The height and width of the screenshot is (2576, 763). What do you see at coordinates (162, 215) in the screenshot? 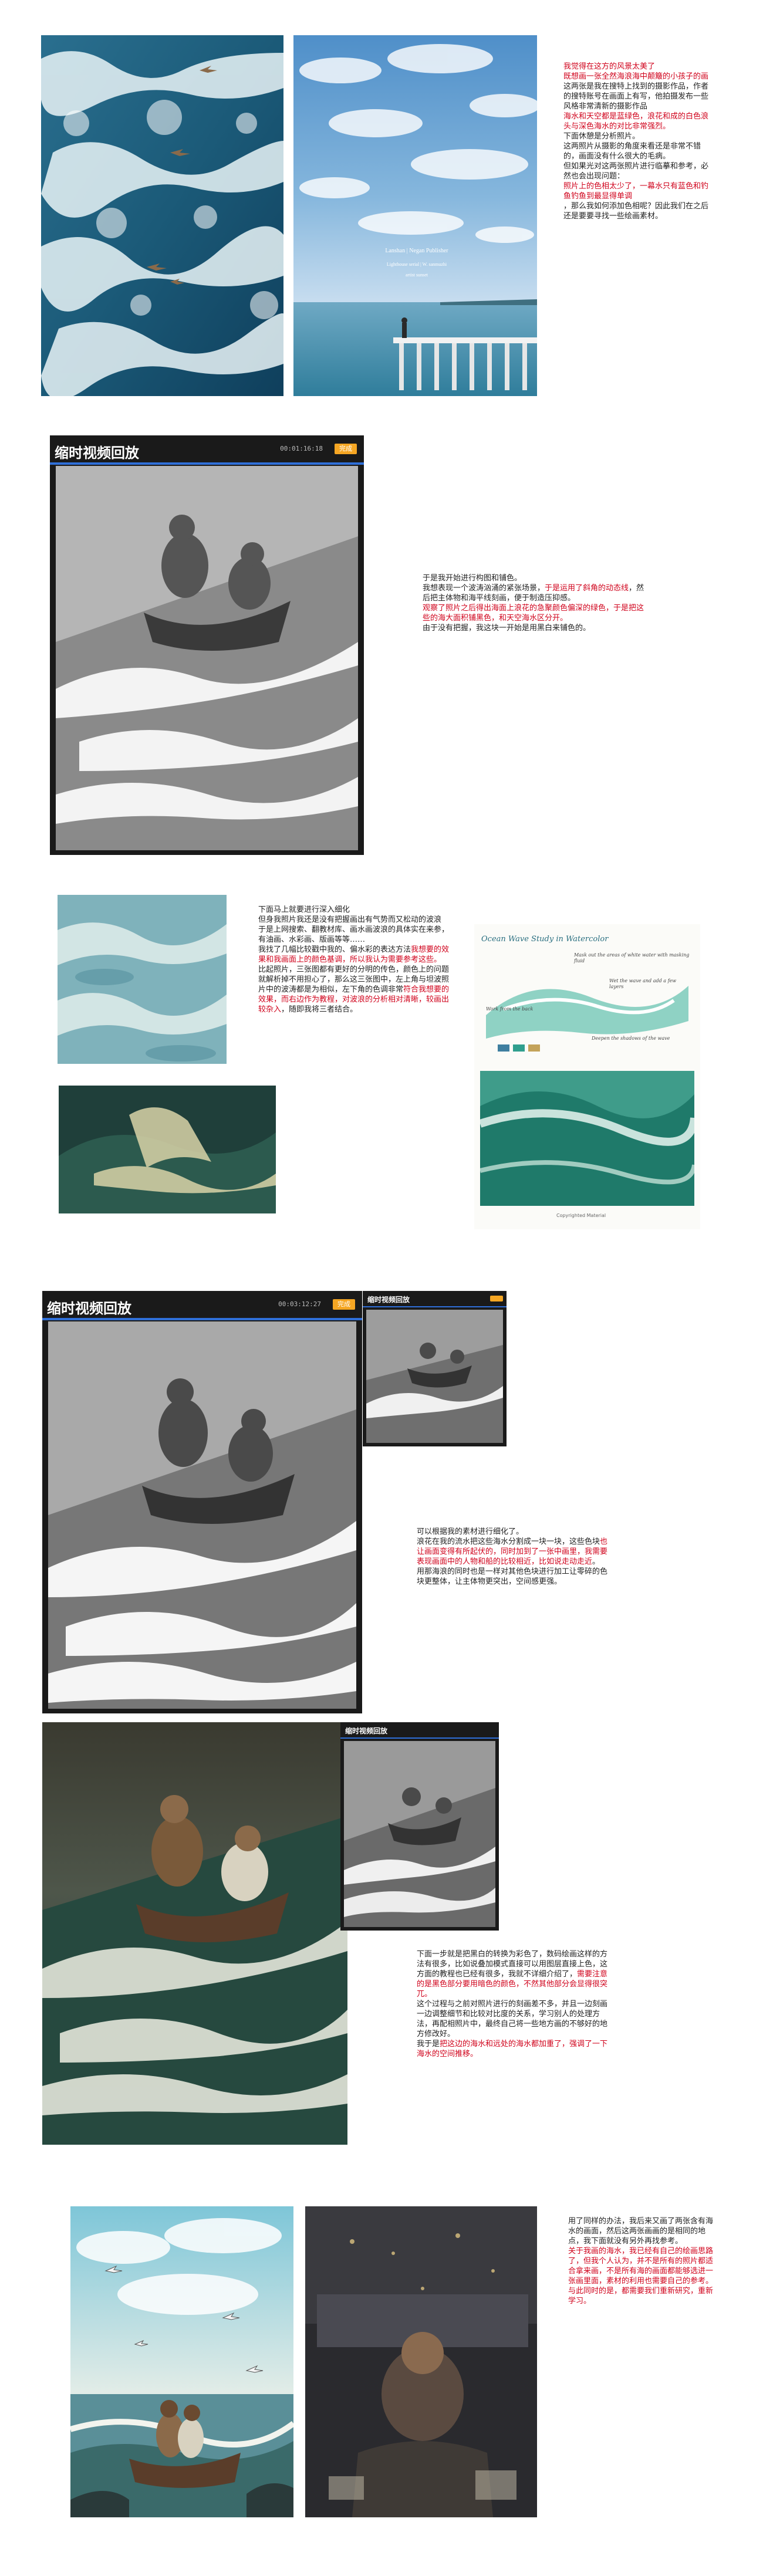
I see `ocean-foam-photo` at bounding box center [162, 215].